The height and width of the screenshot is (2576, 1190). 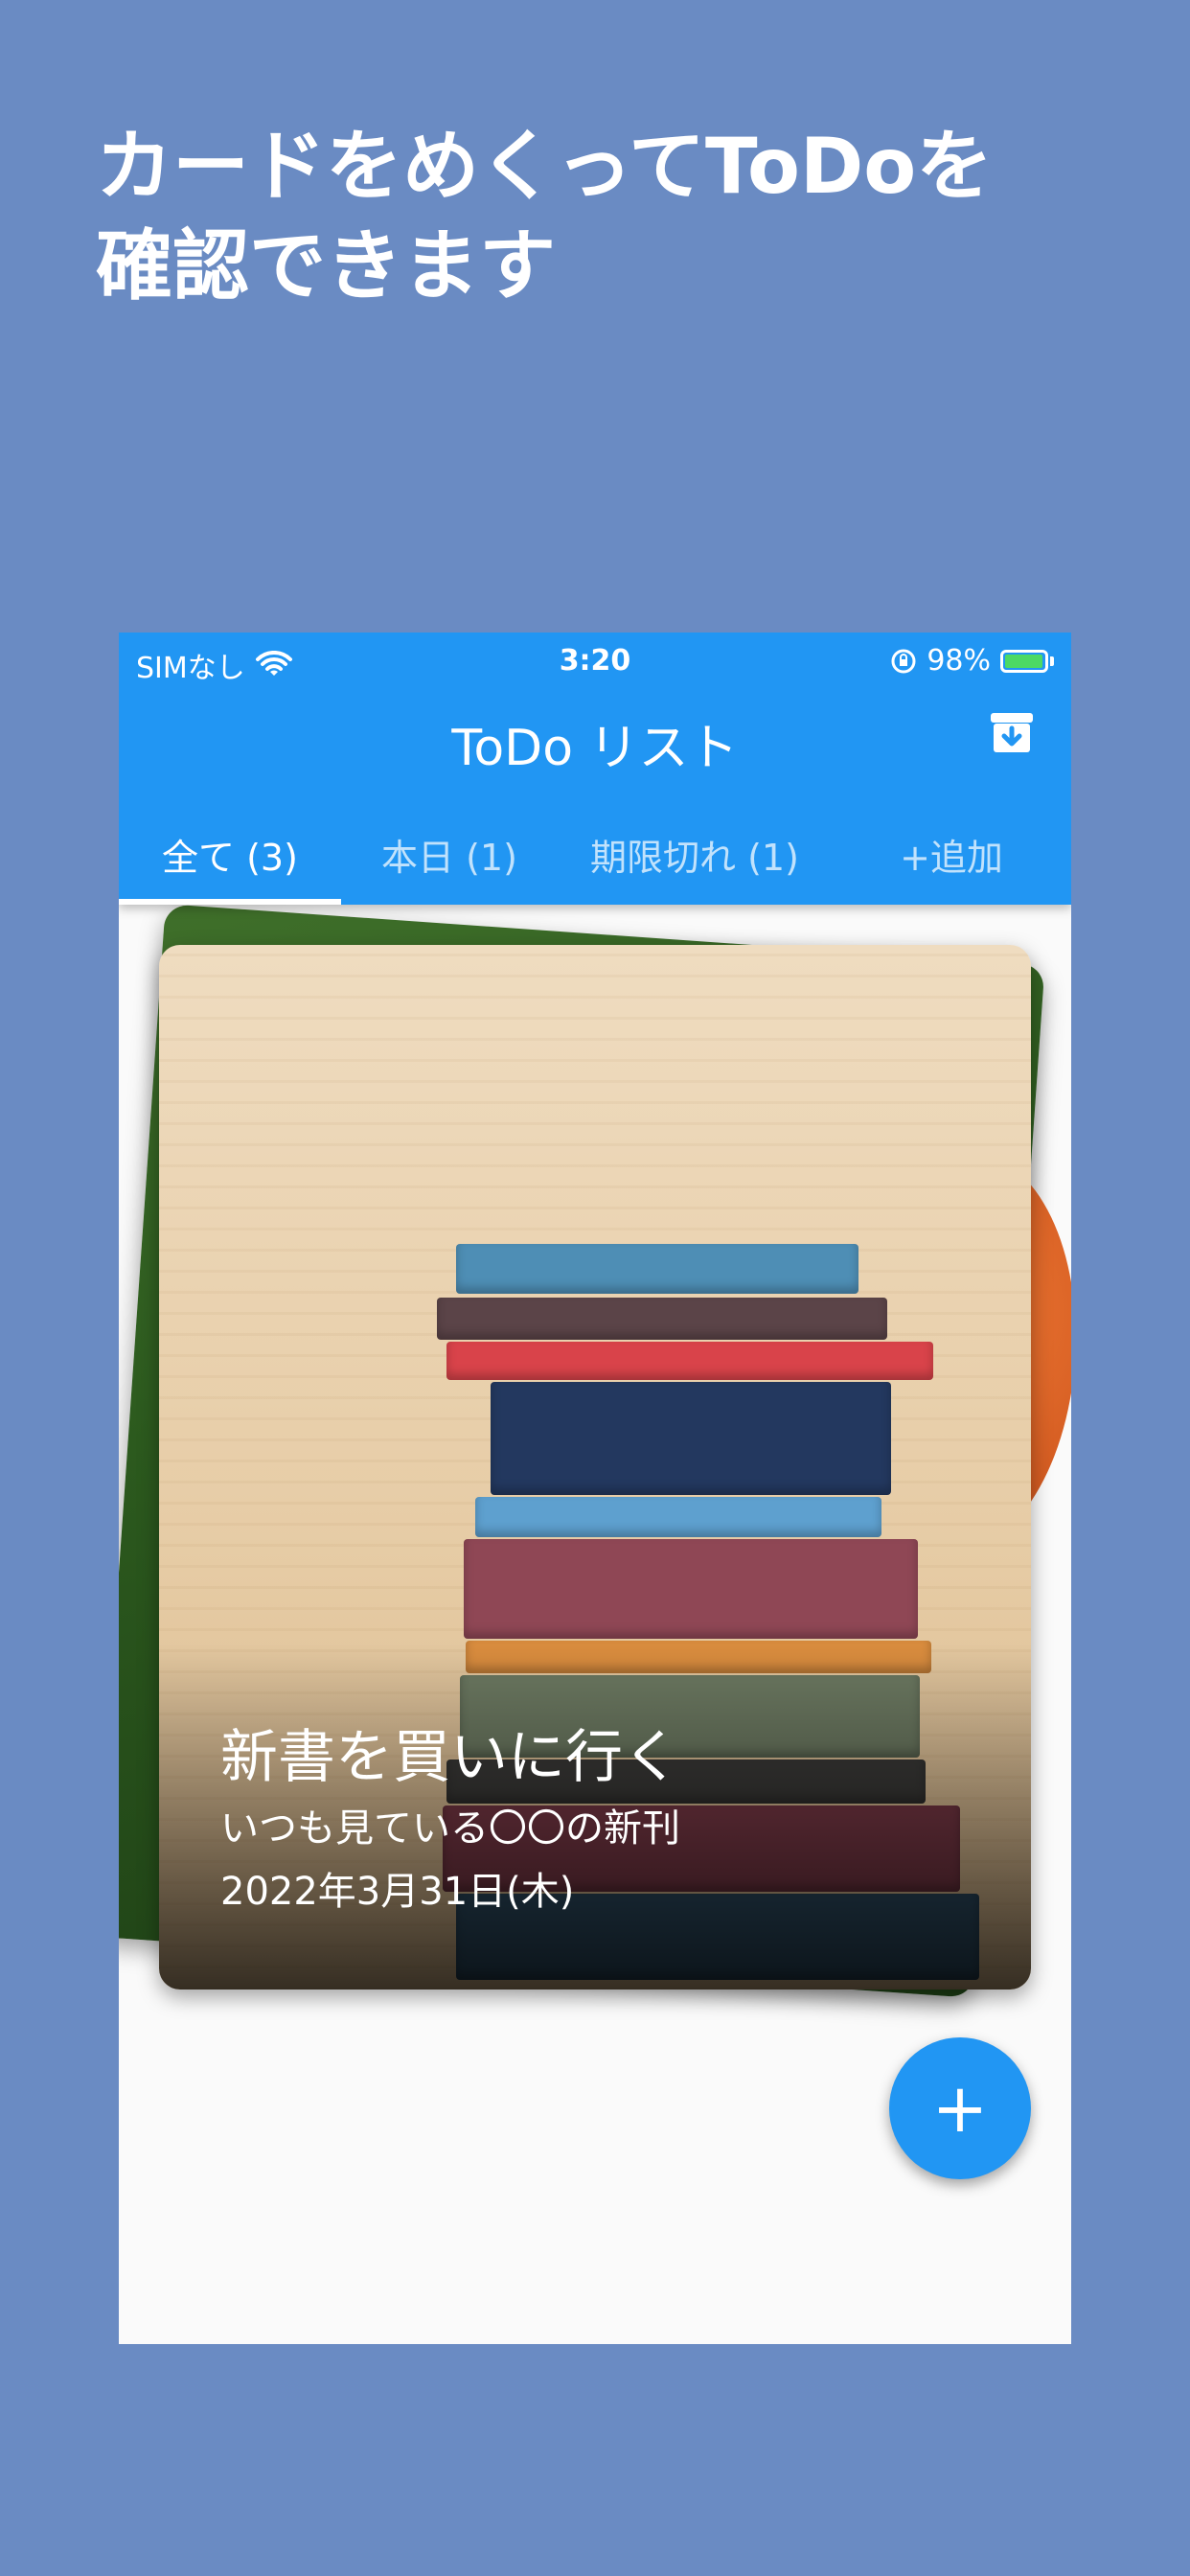 What do you see at coordinates (695, 854) in the screenshot?
I see `tab-overdue: 期限切れ (1)` at bounding box center [695, 854].